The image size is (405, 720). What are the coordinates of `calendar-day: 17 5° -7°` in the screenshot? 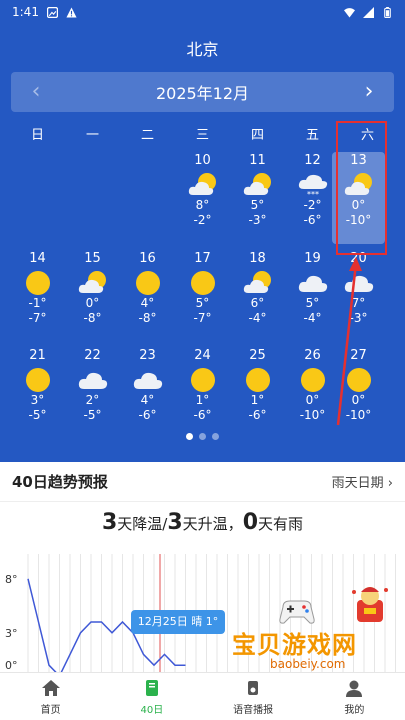 It's located at (202, 296).